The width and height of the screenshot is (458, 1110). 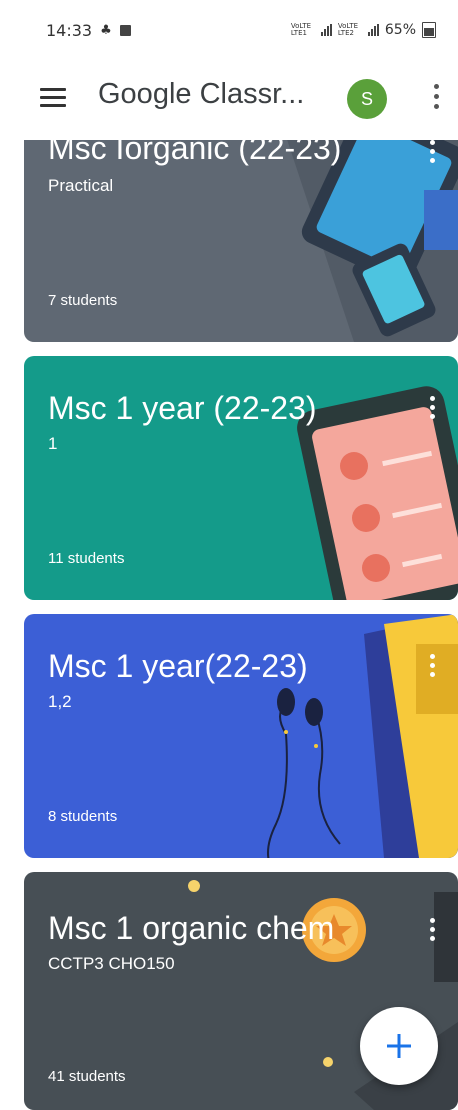 I want to click on gallery-icon, so click(x=125, y=30).